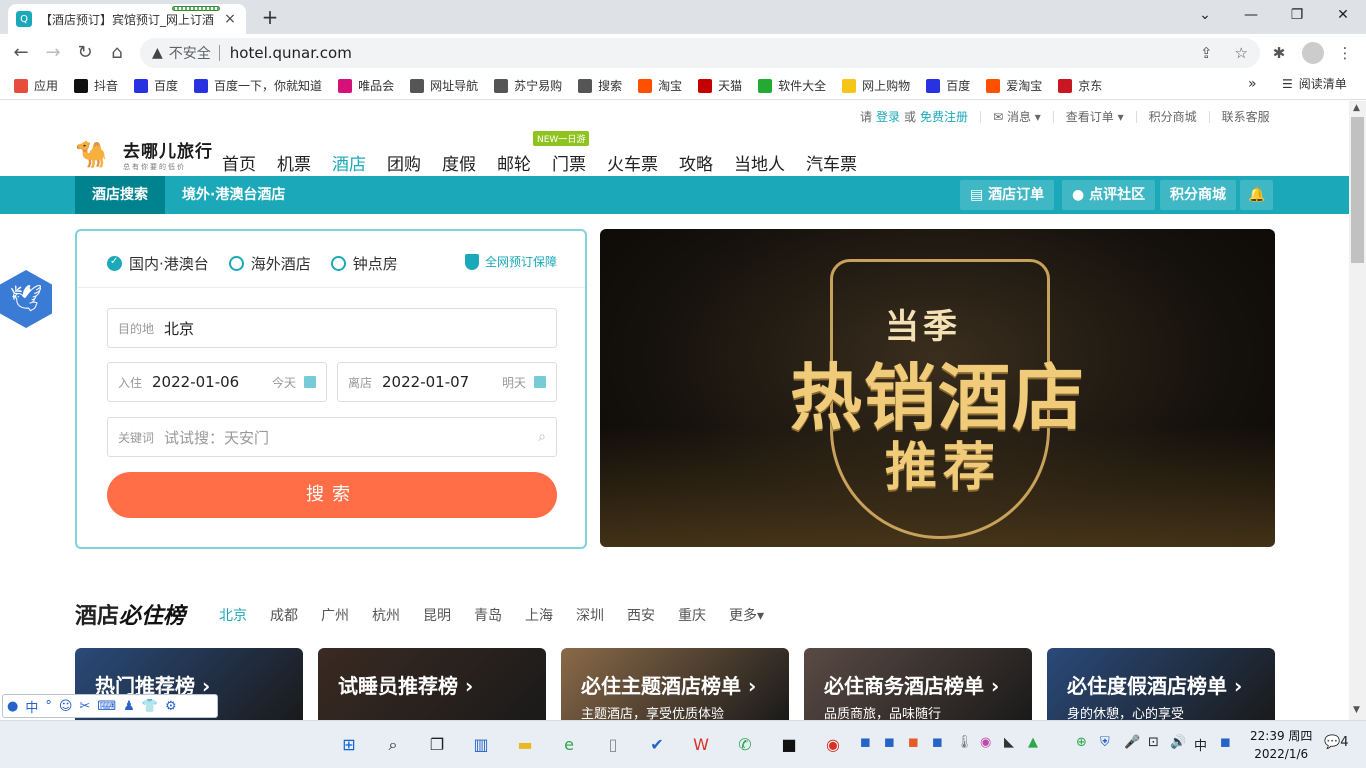 The width and height of the screenshot is (1366, 768). Describe the element at coordinates (432, 684) in the screenshot. I see `ranking-card: 试睡员推荐榜 ›` at that location.